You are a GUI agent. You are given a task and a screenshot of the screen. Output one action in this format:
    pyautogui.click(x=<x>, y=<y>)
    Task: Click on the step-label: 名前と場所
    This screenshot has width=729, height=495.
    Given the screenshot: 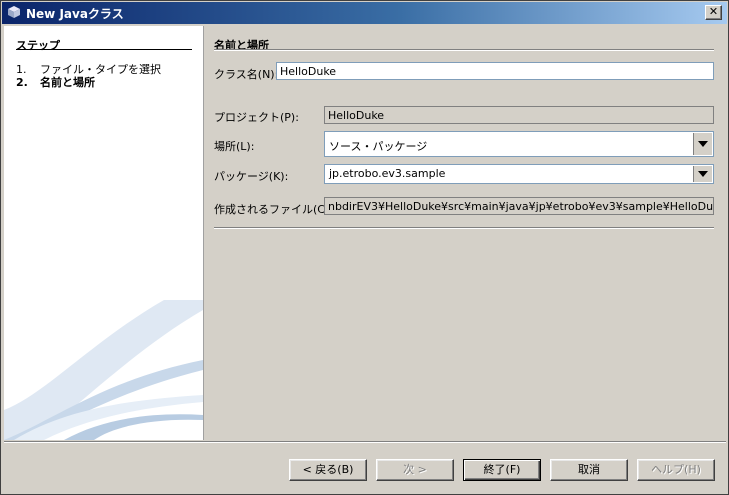 What is the action you would take?
    pyautogui.click(x=67, y=82)
    